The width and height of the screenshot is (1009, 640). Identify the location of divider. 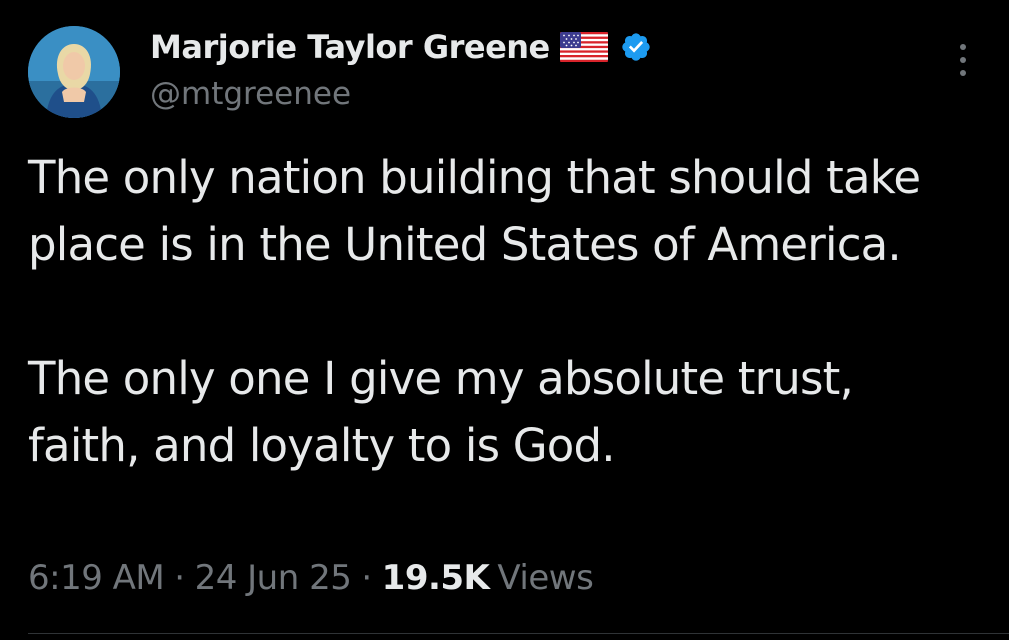
(518, 633).